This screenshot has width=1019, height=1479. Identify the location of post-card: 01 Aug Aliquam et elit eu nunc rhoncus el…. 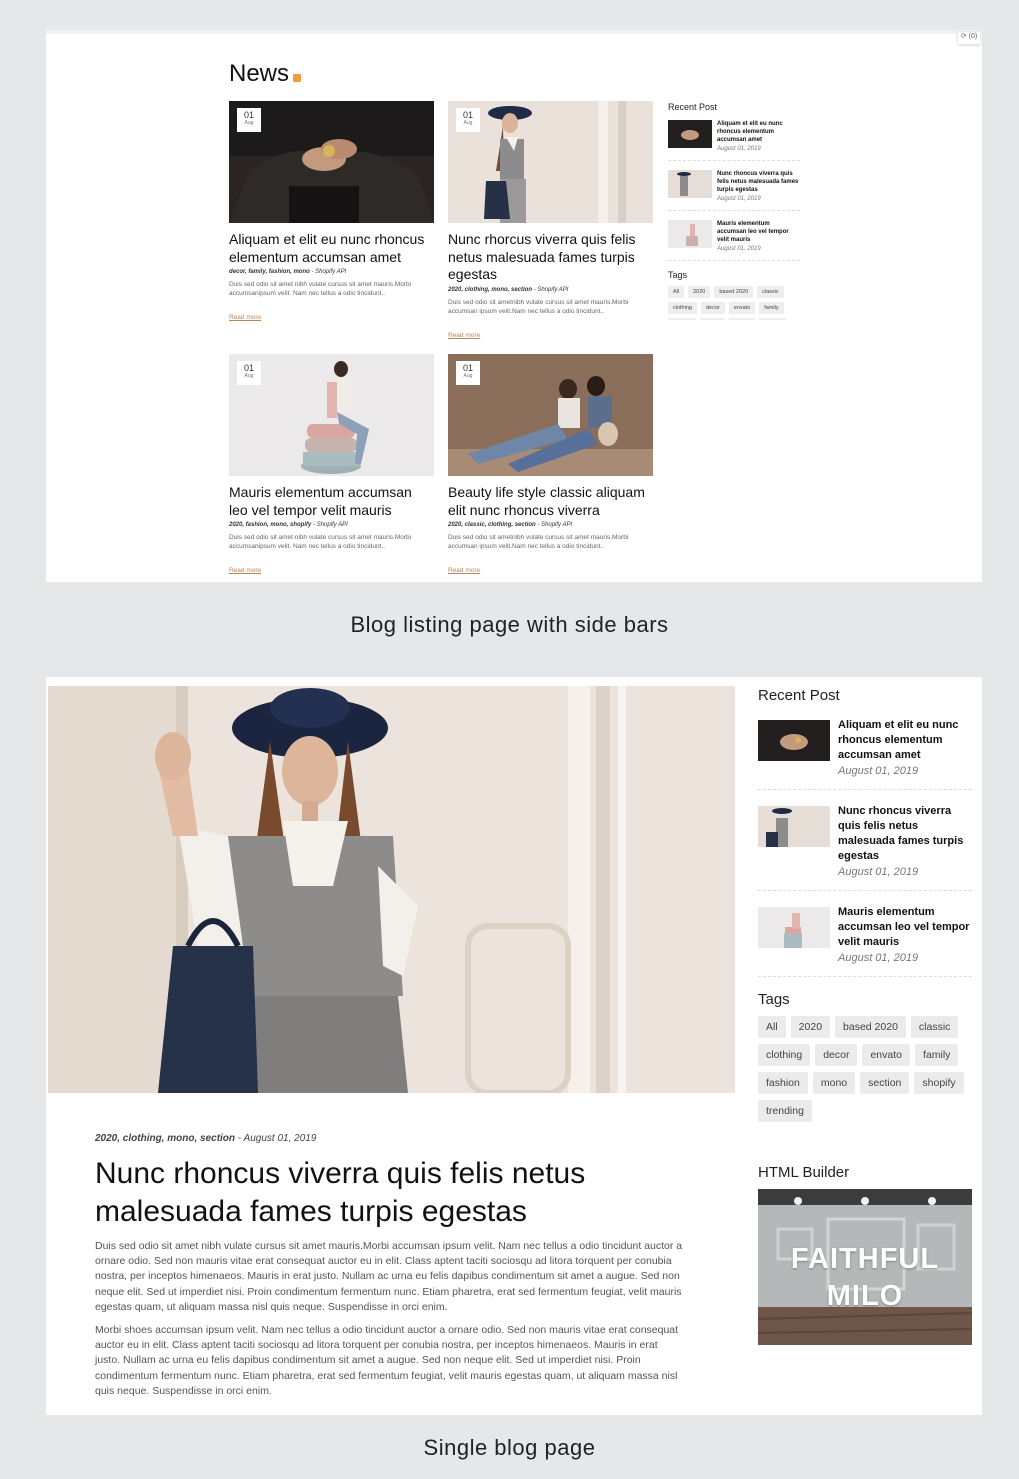
(331, 212).